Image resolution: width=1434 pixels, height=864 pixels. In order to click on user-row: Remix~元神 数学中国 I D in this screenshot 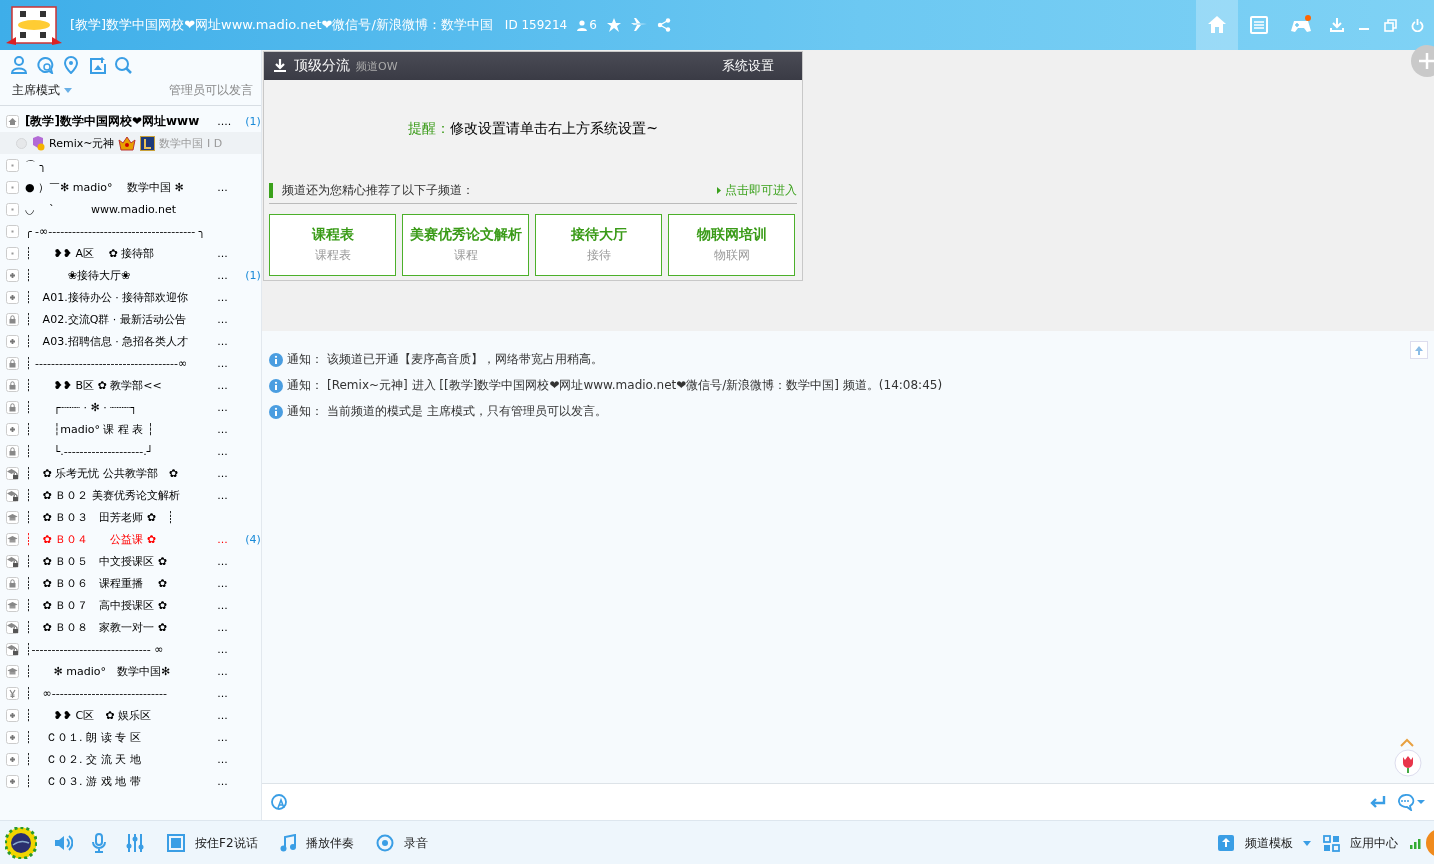, I will do `click(131, 143)`.